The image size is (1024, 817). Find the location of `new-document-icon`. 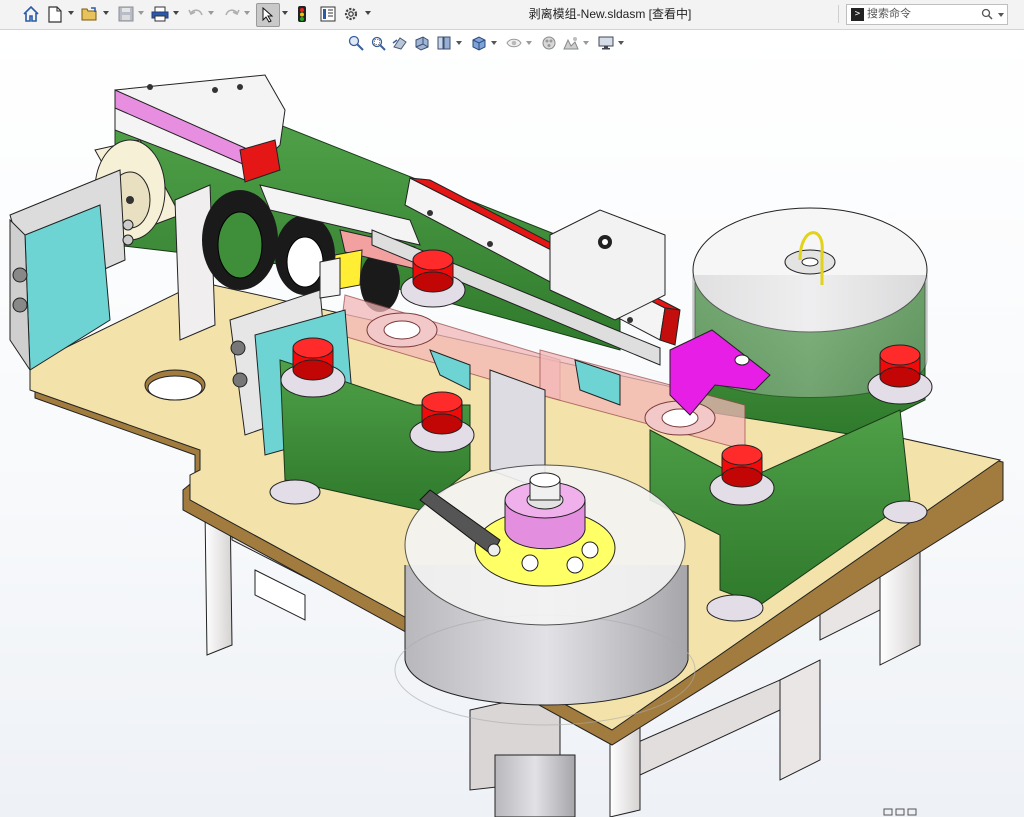

new-document-icon is located at coordinates (55, 14).